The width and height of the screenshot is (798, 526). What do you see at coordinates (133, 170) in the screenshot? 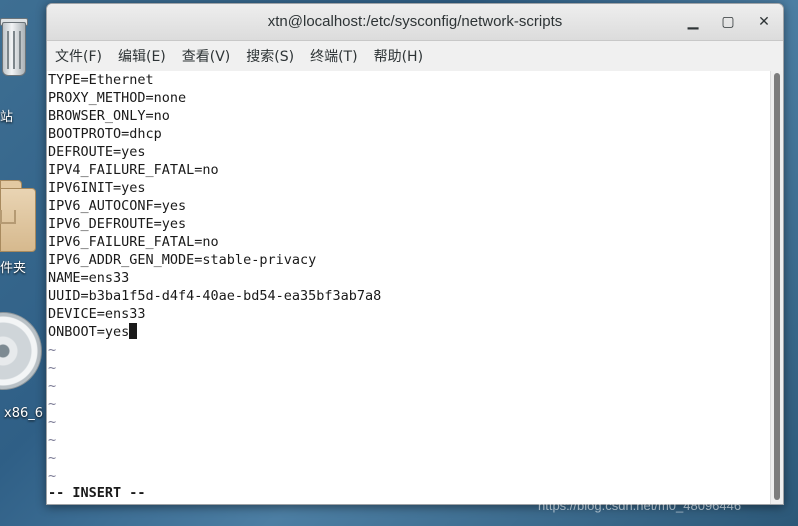
I see `editor-line: IPV4_FAILURE_FATAL=no` at bounding box center [133, 170].